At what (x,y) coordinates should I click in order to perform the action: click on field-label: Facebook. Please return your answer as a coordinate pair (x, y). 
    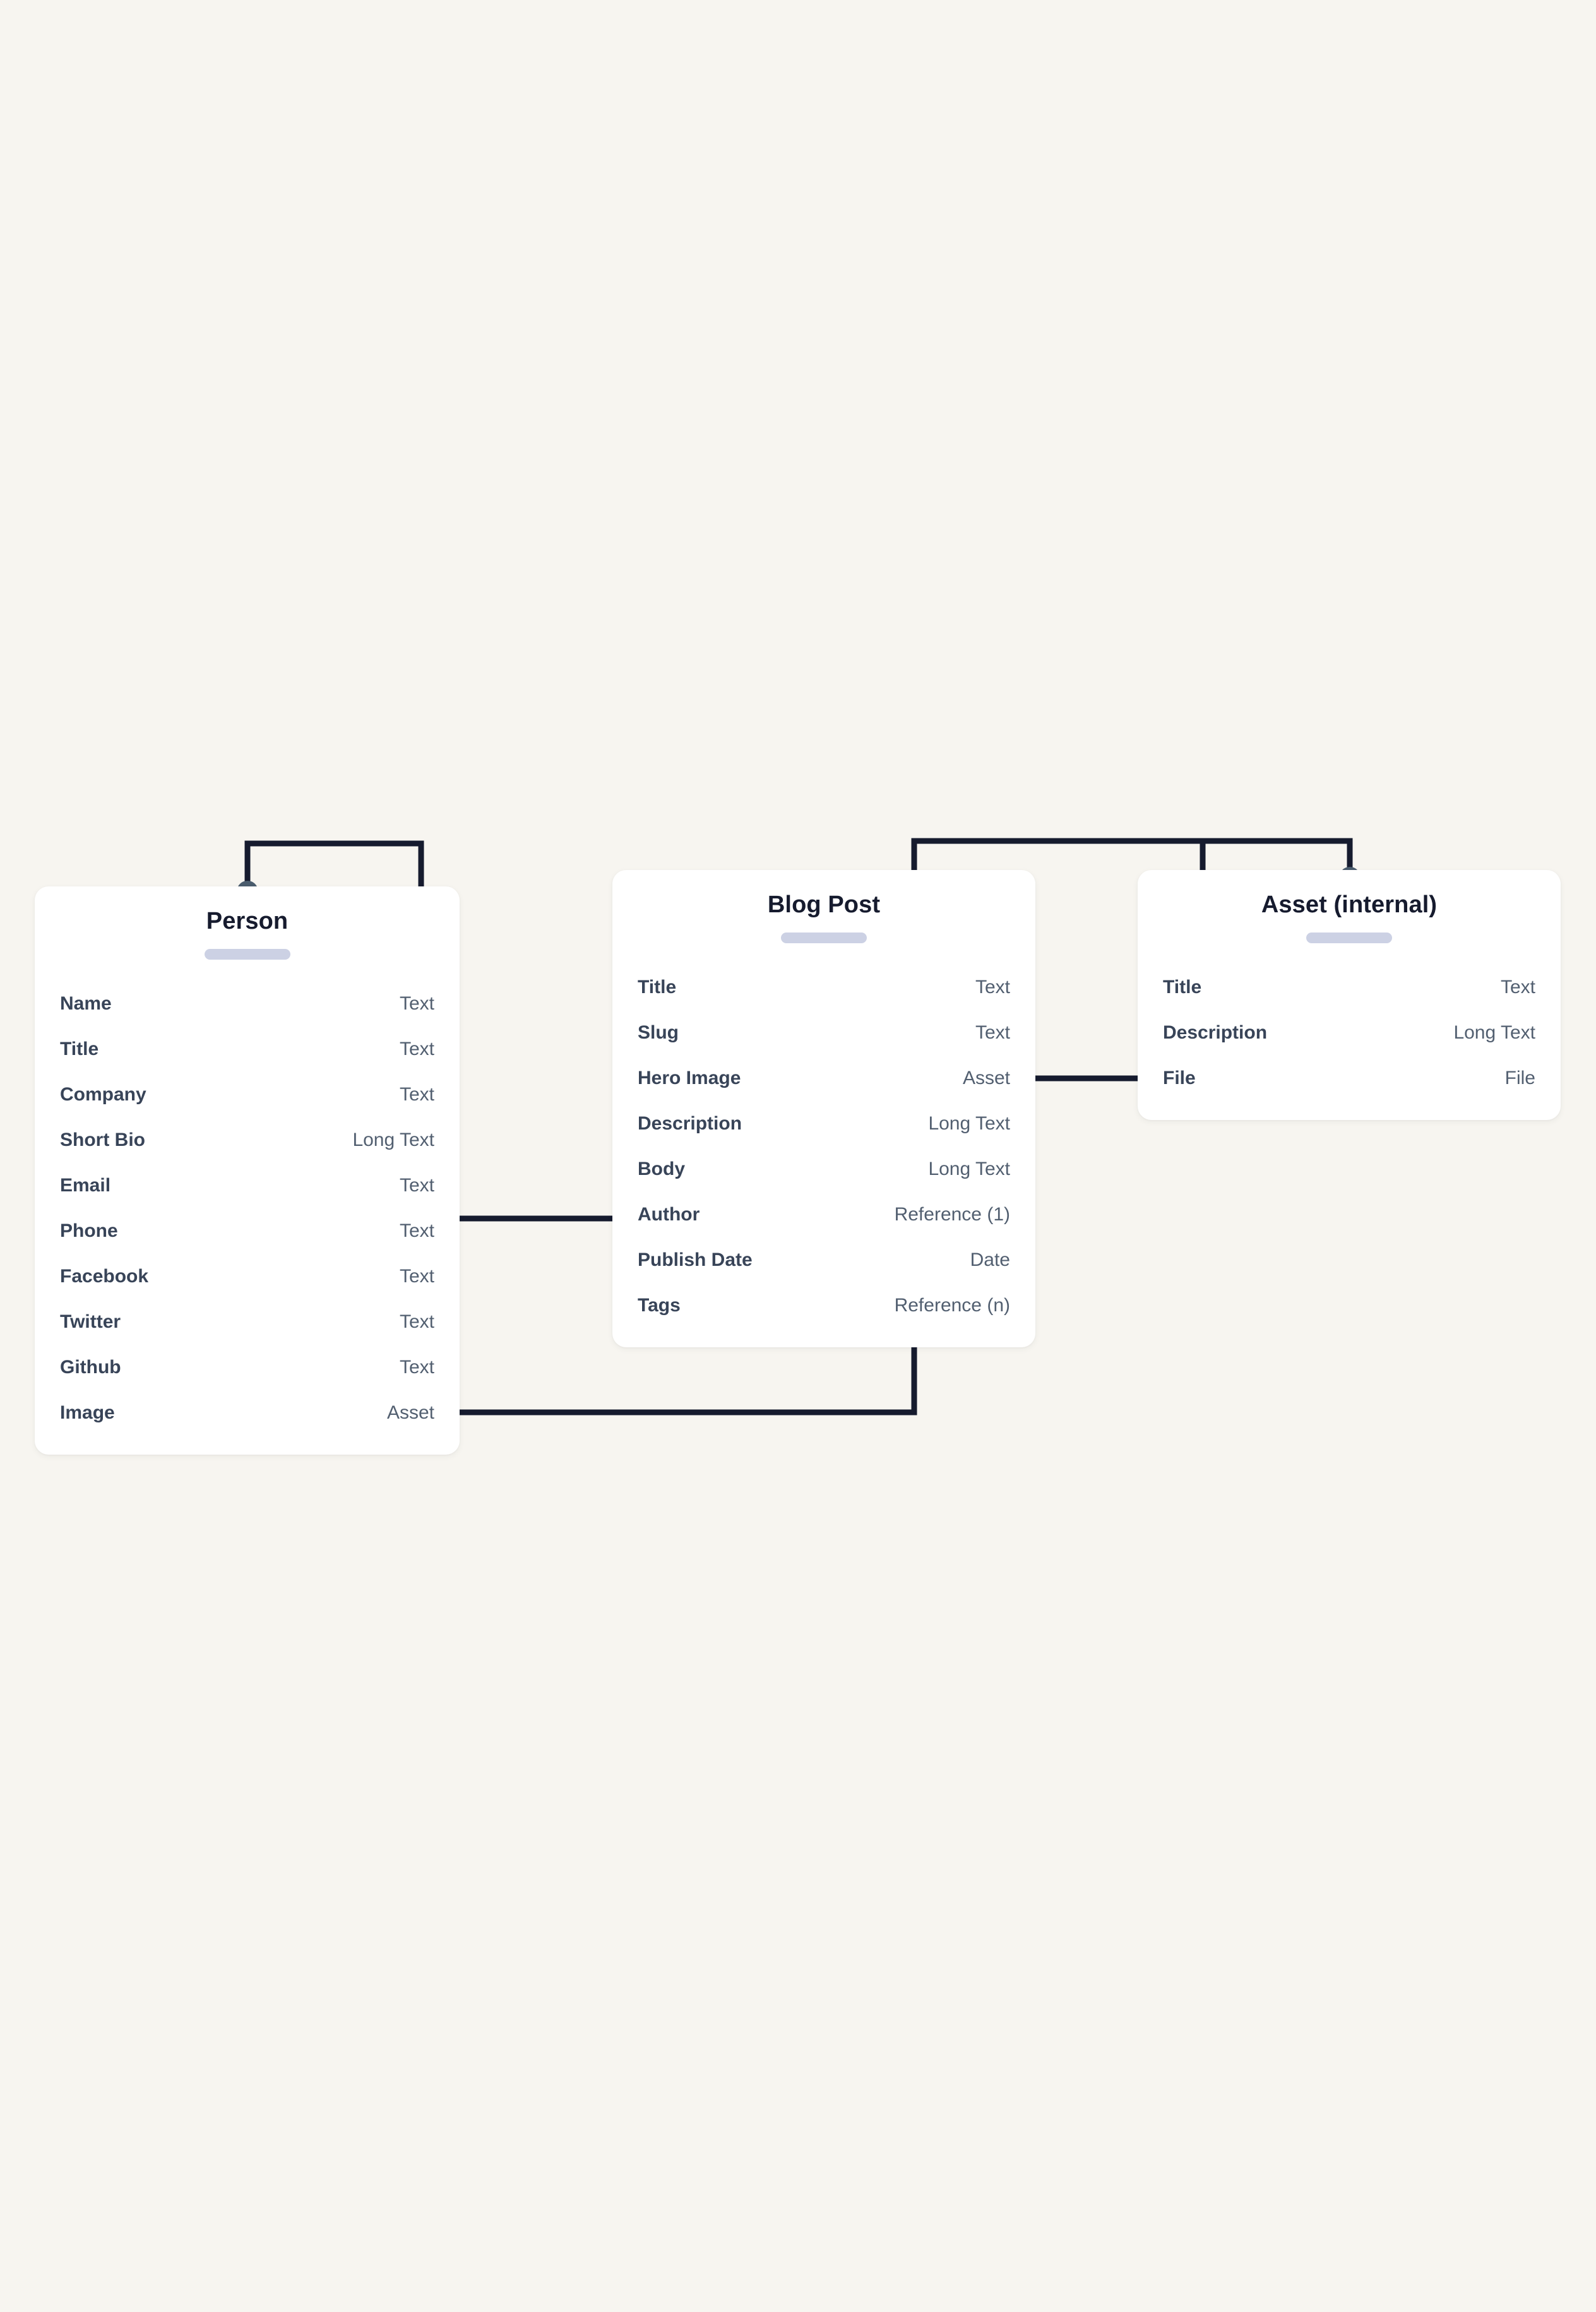
    Looking at the image, I should click on (104, 1276).